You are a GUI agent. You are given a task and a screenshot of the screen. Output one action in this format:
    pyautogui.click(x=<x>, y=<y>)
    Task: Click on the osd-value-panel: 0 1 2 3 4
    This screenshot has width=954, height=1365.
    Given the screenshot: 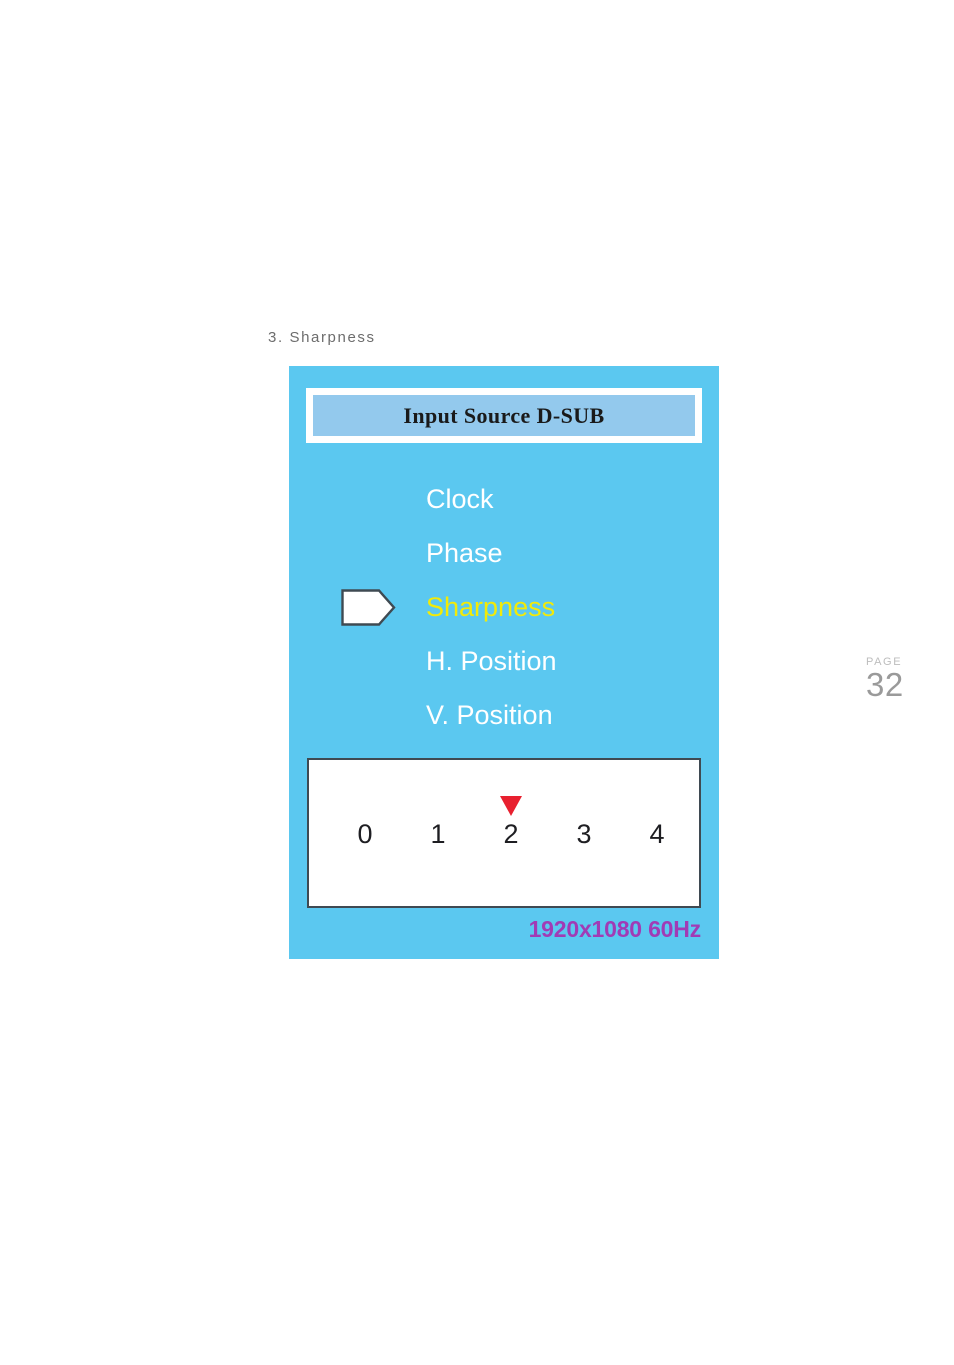 What is the action you would take?
    pyautogui.click(x=504, y=833)
    